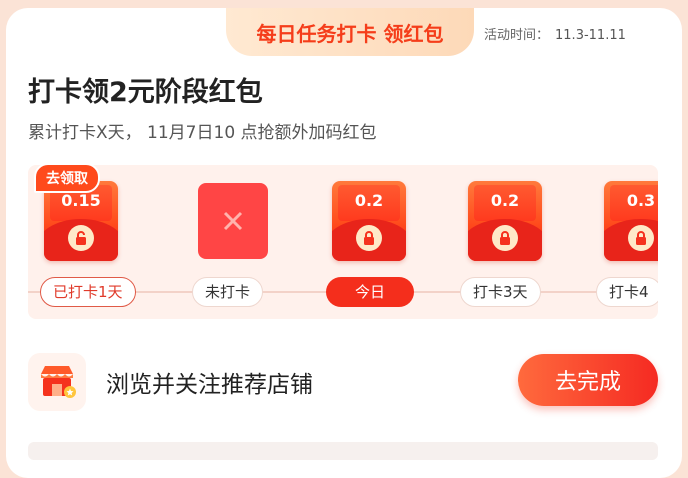  I want to click on missed-day-box, so click(233, 221).